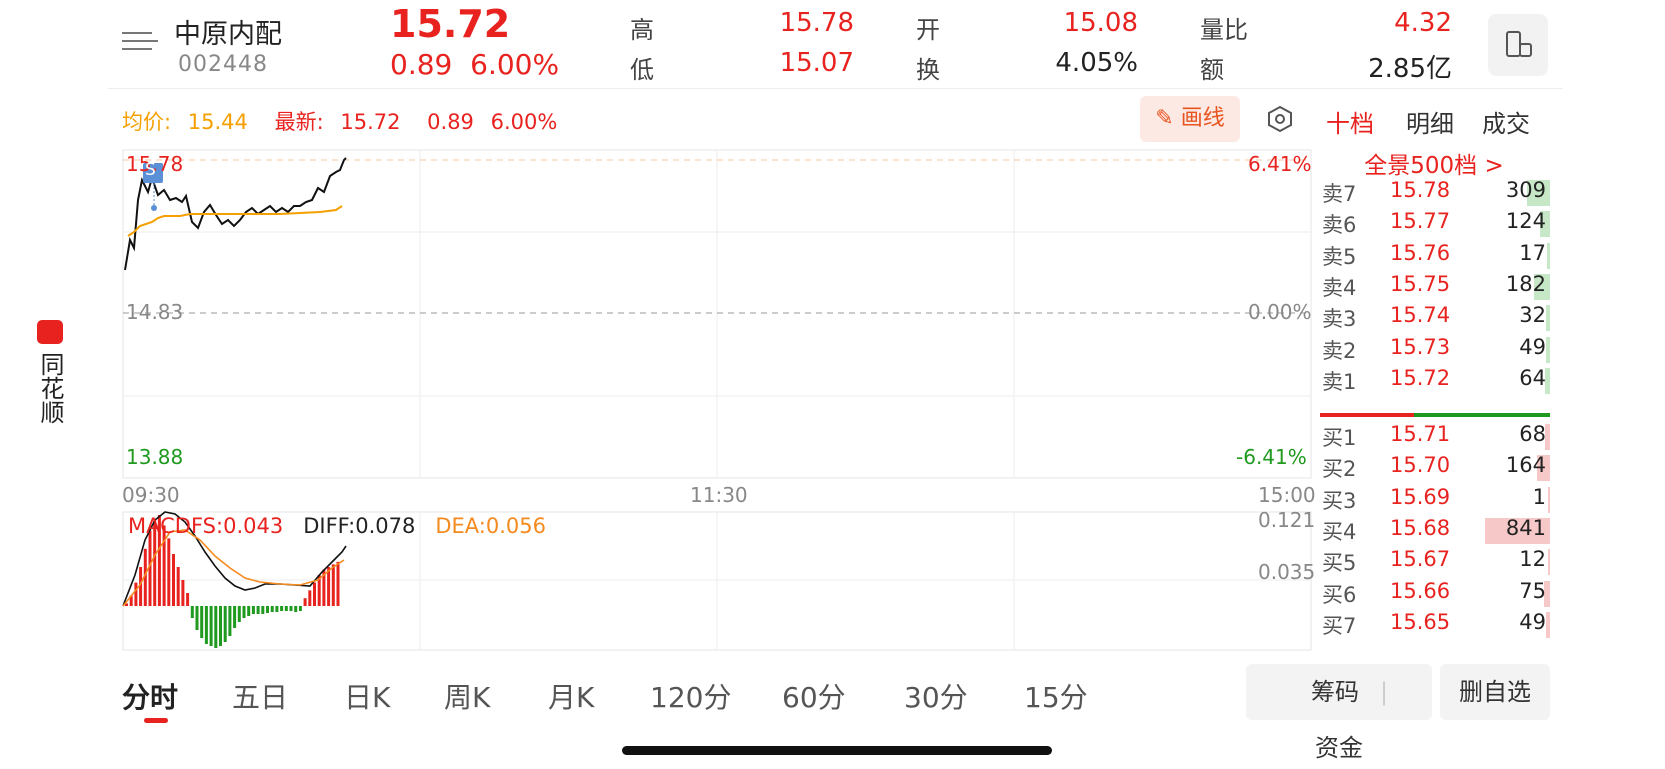  I want to click on orderbook-tabs: 十档 明细 成交, so click(1434, 119).